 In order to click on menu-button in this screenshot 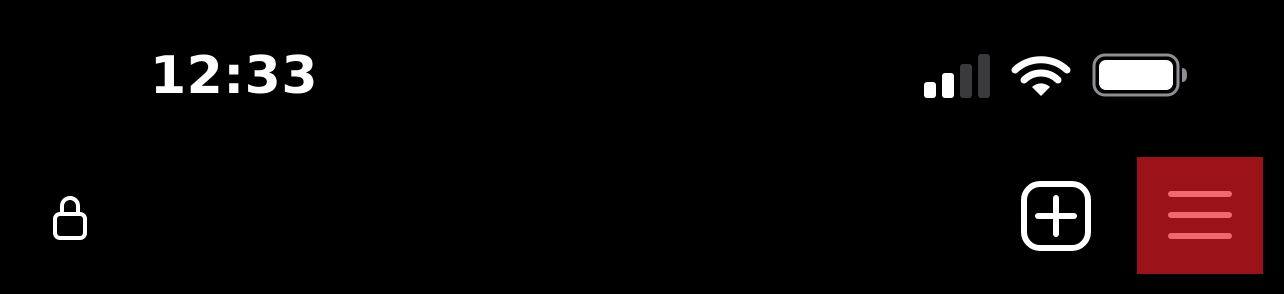, I will do `click(1200, 215)`.